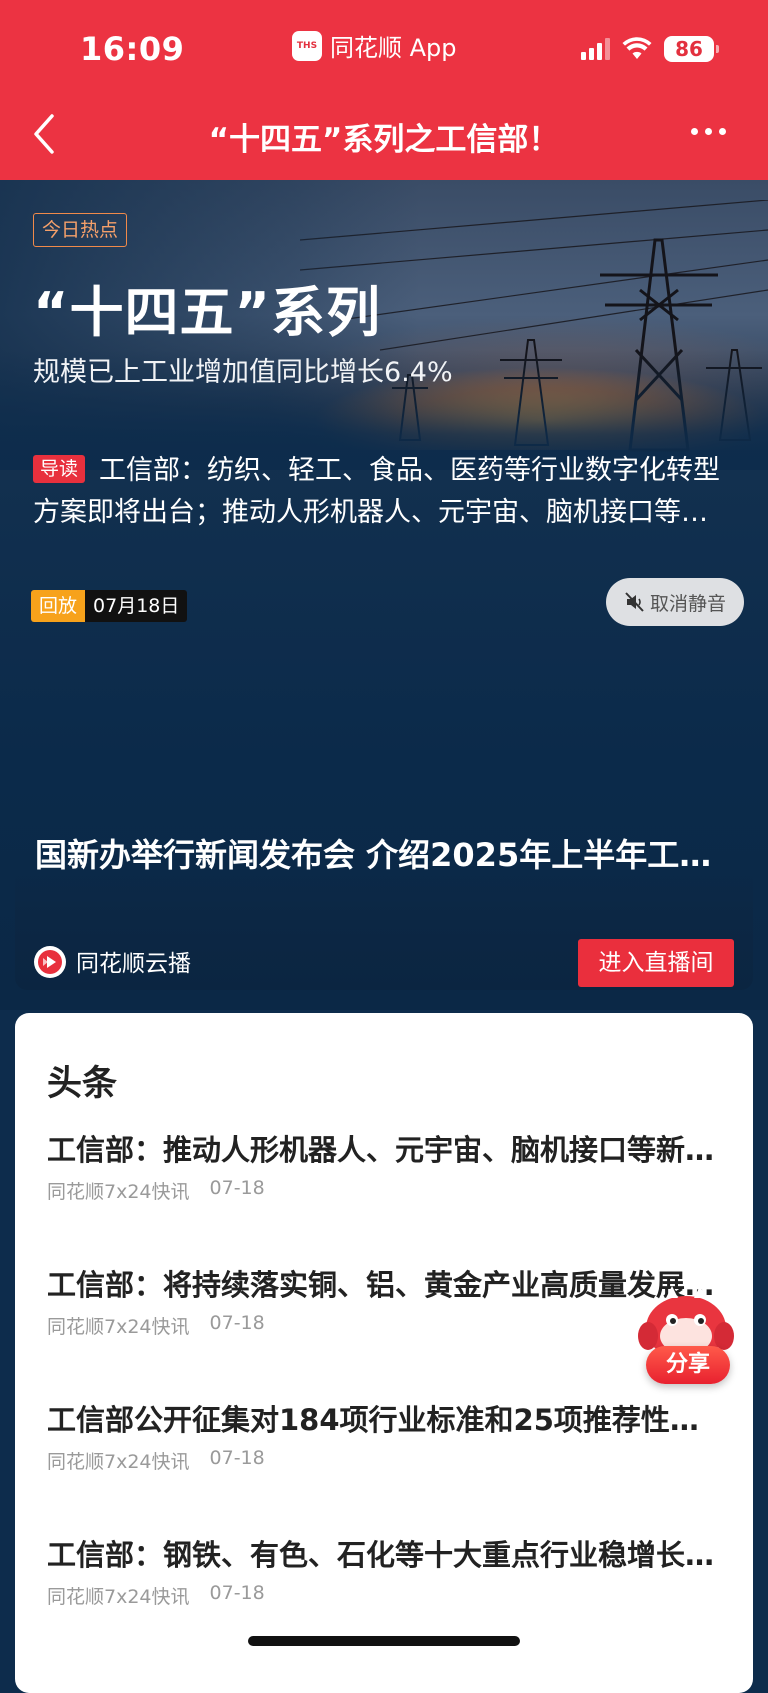 The image size is (768, 1693). What do you see at coordinates (656, 963) in the screenshot?
I see `enter-live-room-button: 进入直播间` at bounding box center [656, 963].